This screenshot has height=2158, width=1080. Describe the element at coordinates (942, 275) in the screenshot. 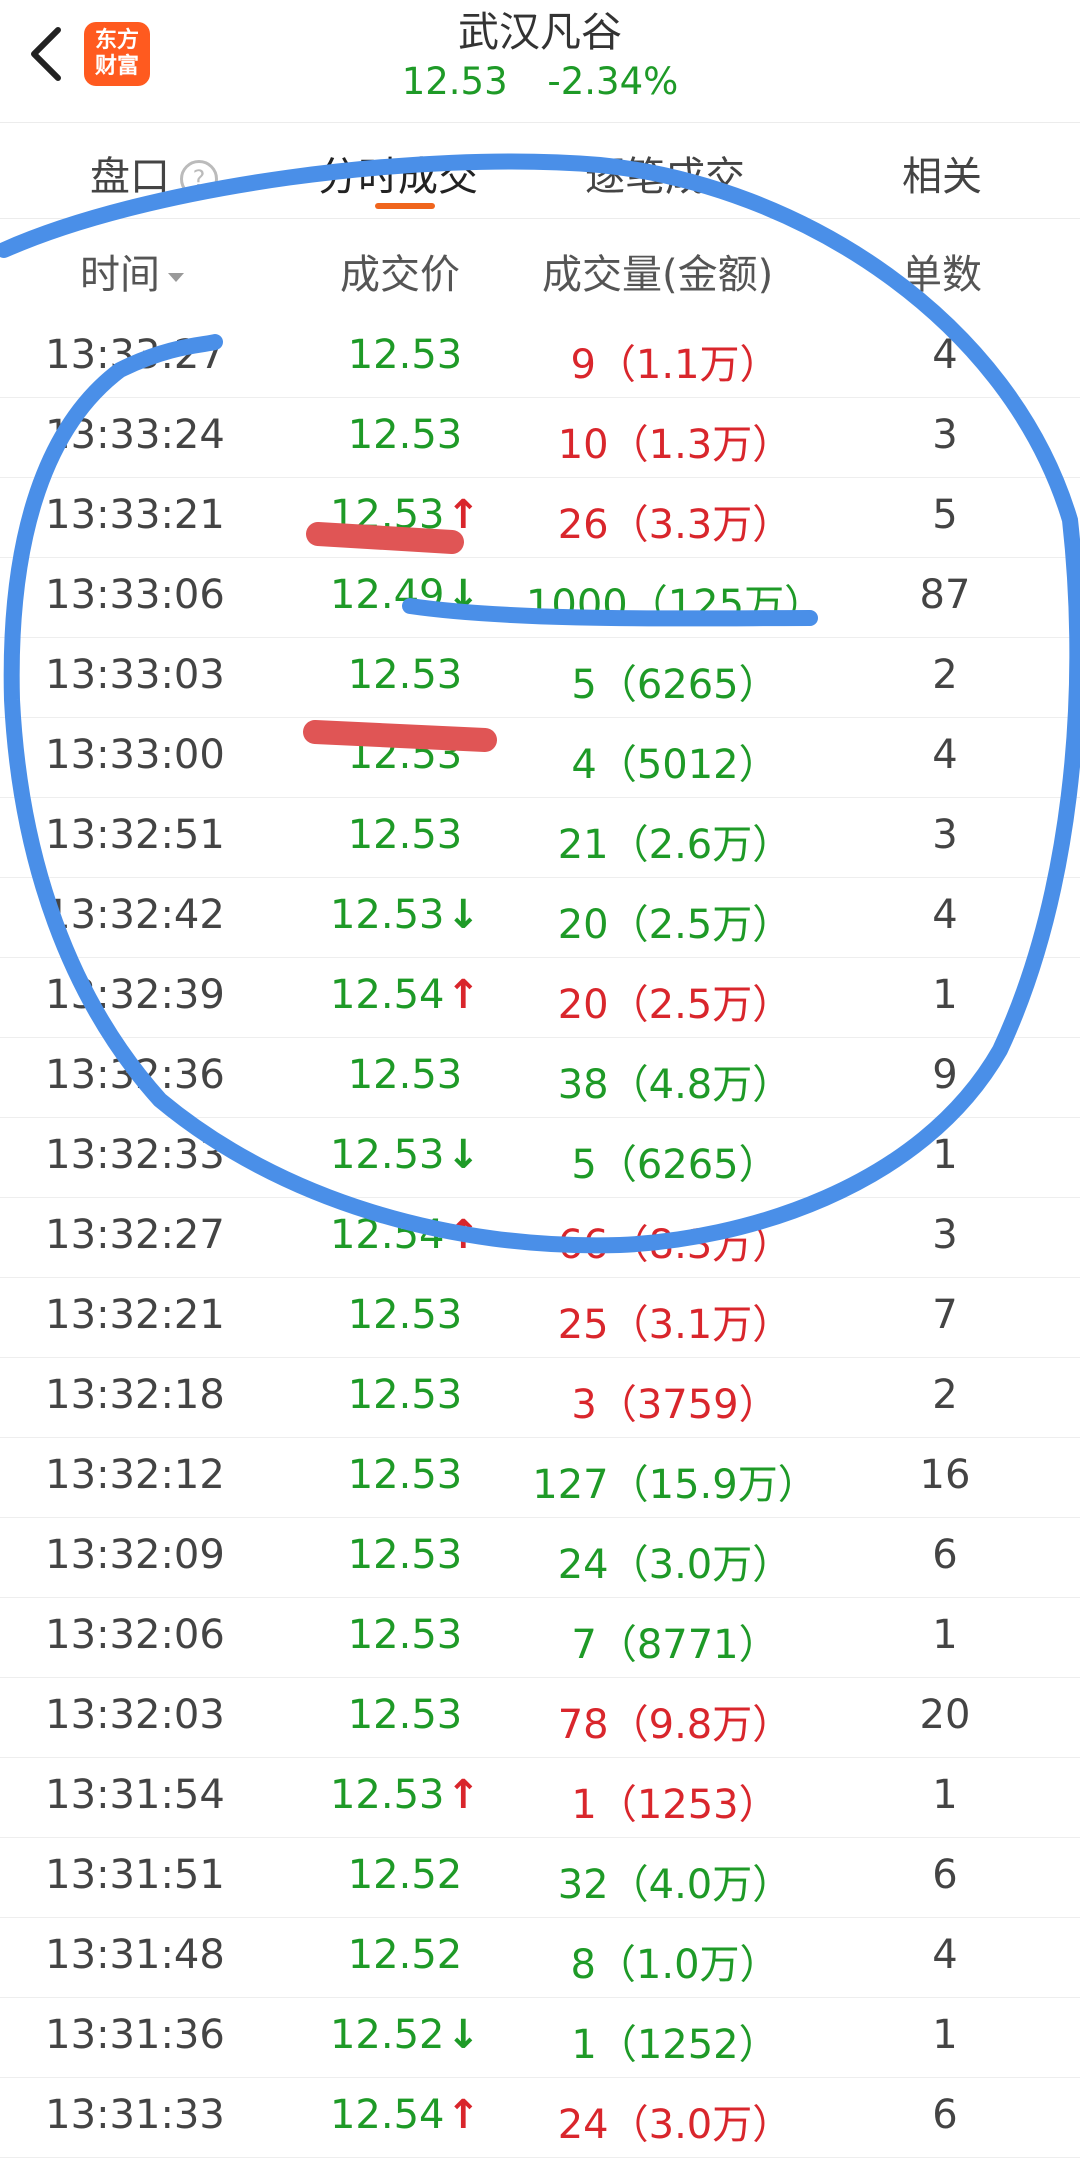

I see `column-count: 单数` at that location.